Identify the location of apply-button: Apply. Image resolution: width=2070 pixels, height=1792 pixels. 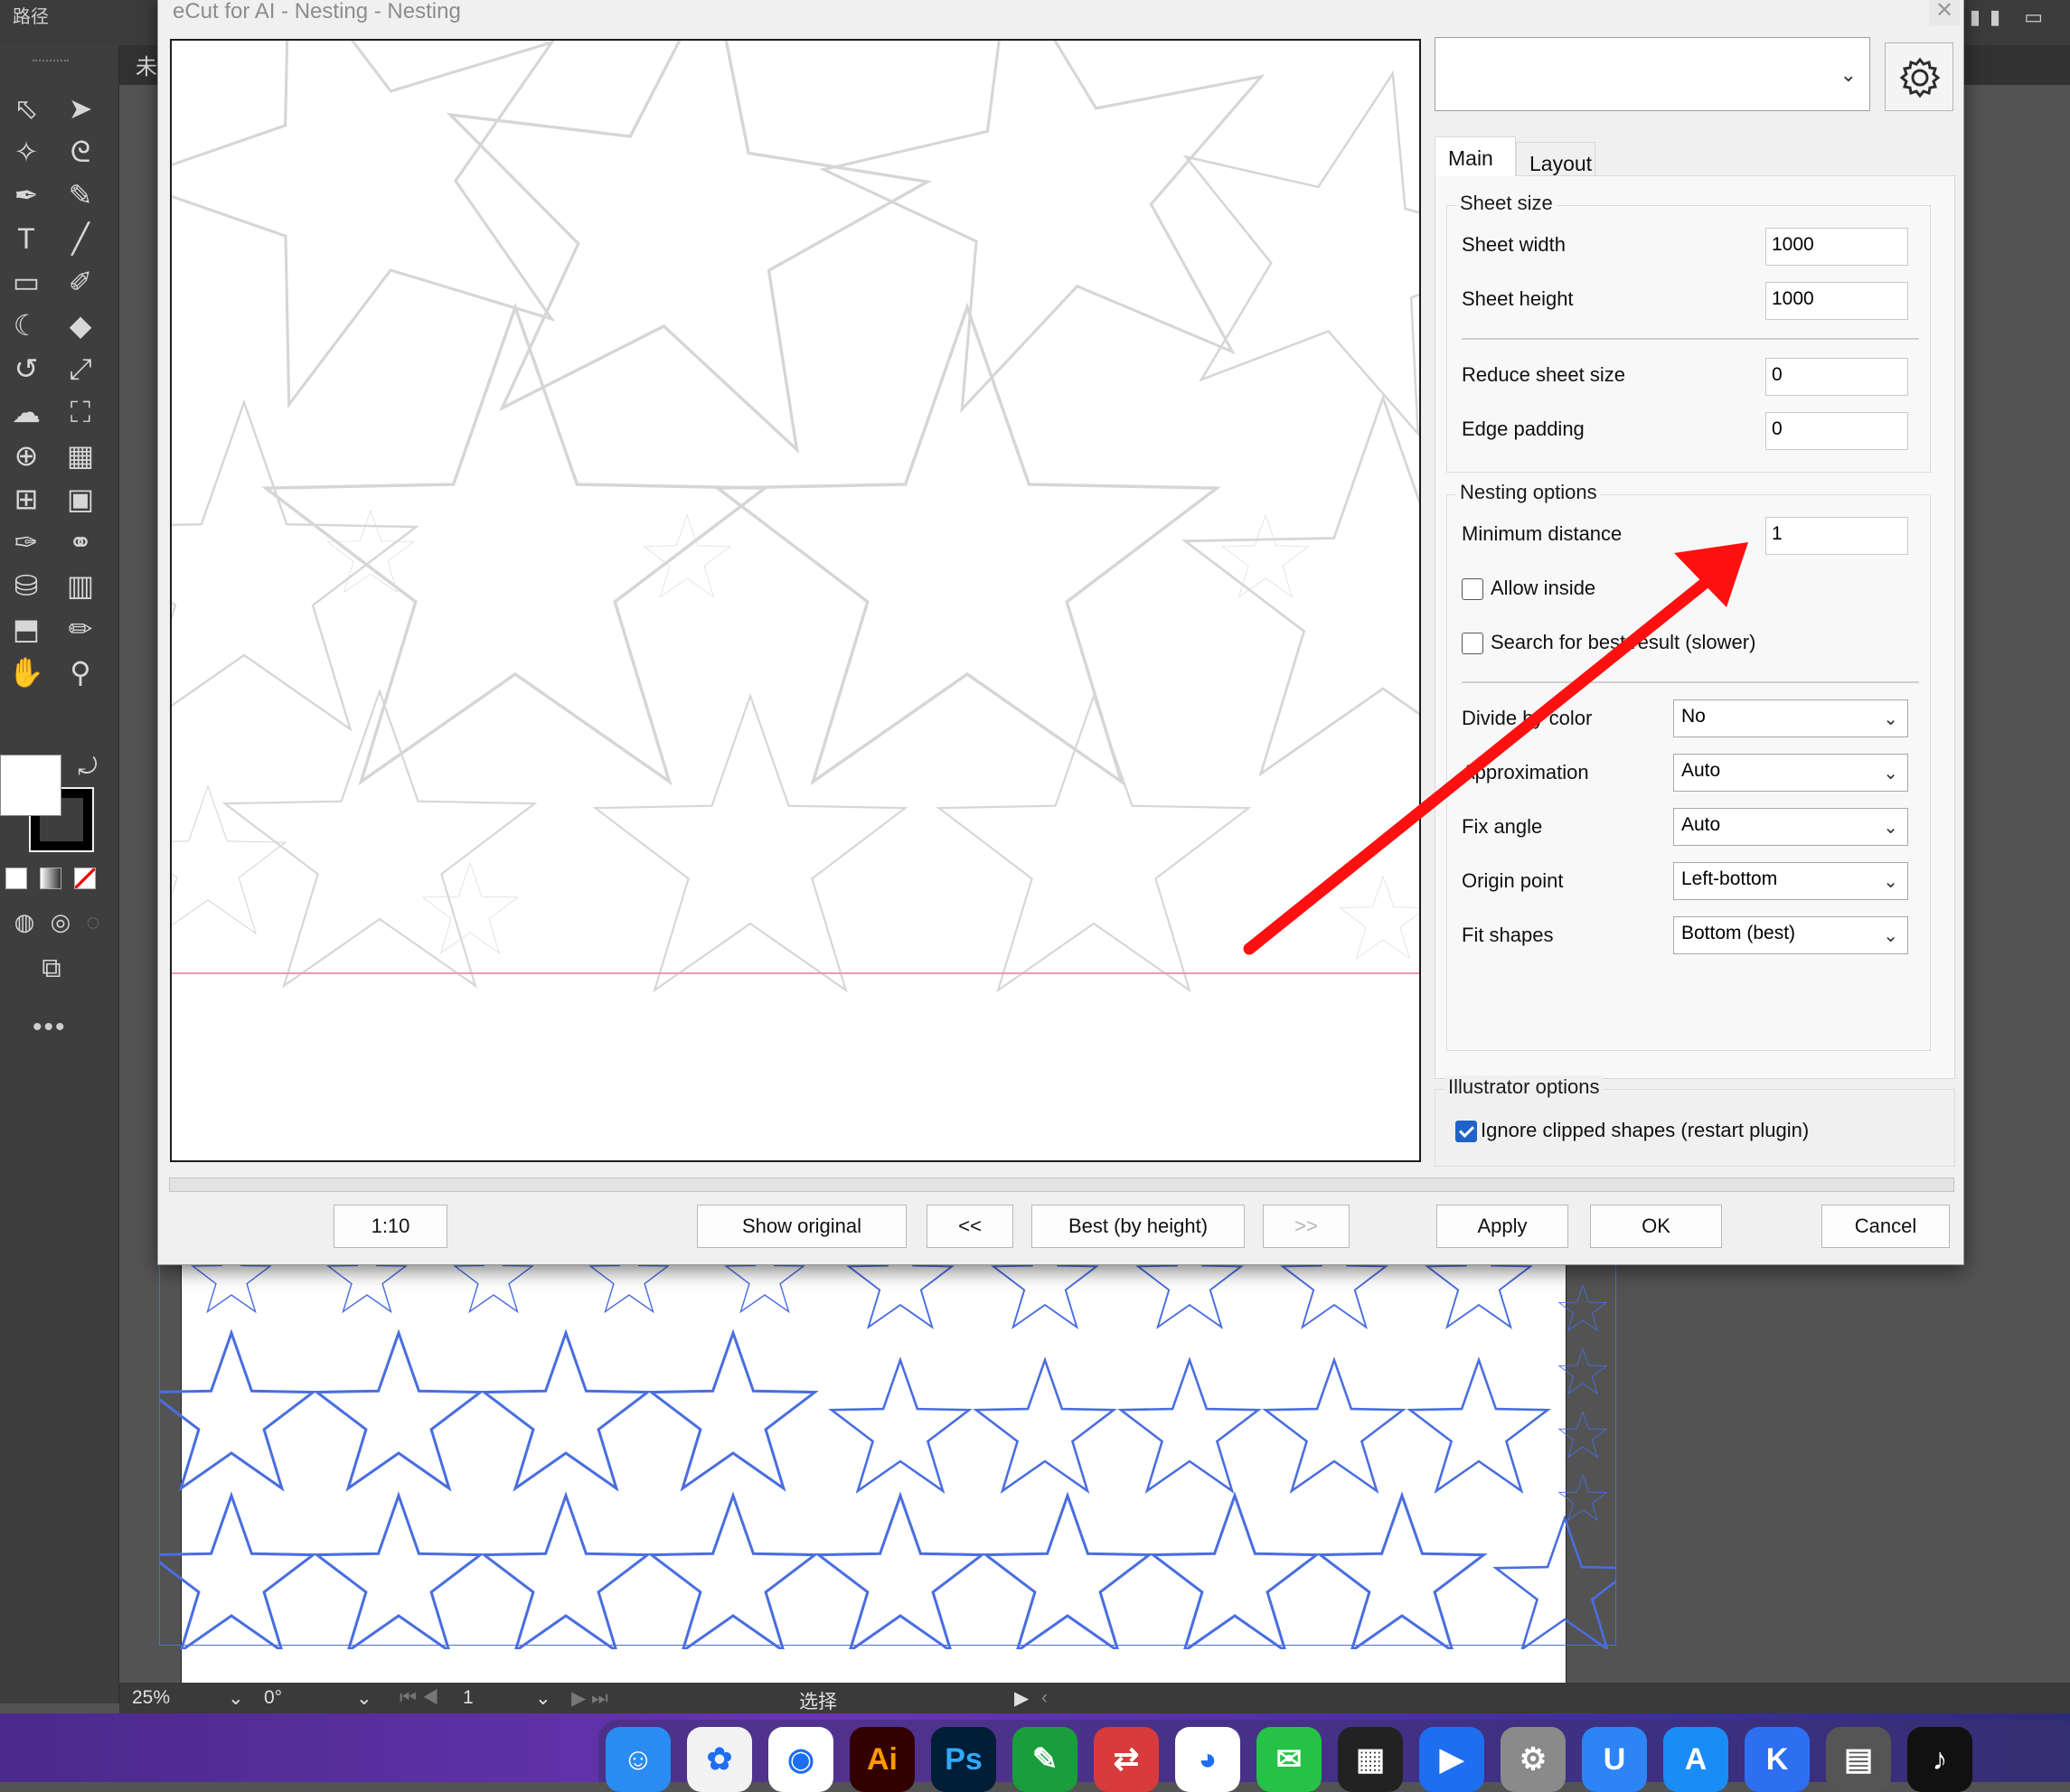
(1502, 1226).